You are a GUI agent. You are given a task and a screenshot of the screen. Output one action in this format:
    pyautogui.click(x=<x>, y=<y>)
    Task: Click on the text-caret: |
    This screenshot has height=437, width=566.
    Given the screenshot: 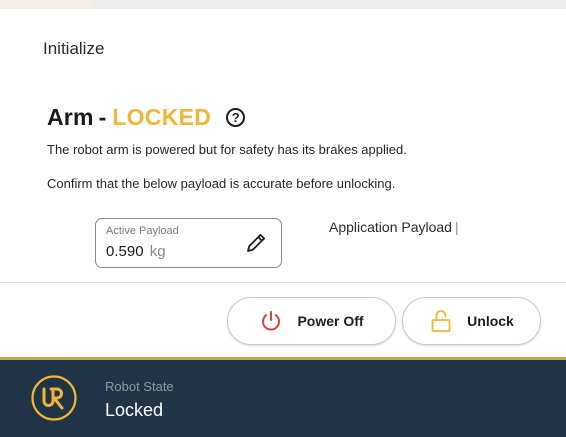 What is the action you would take?
    pyautogui.click(x=456, y=227)
    